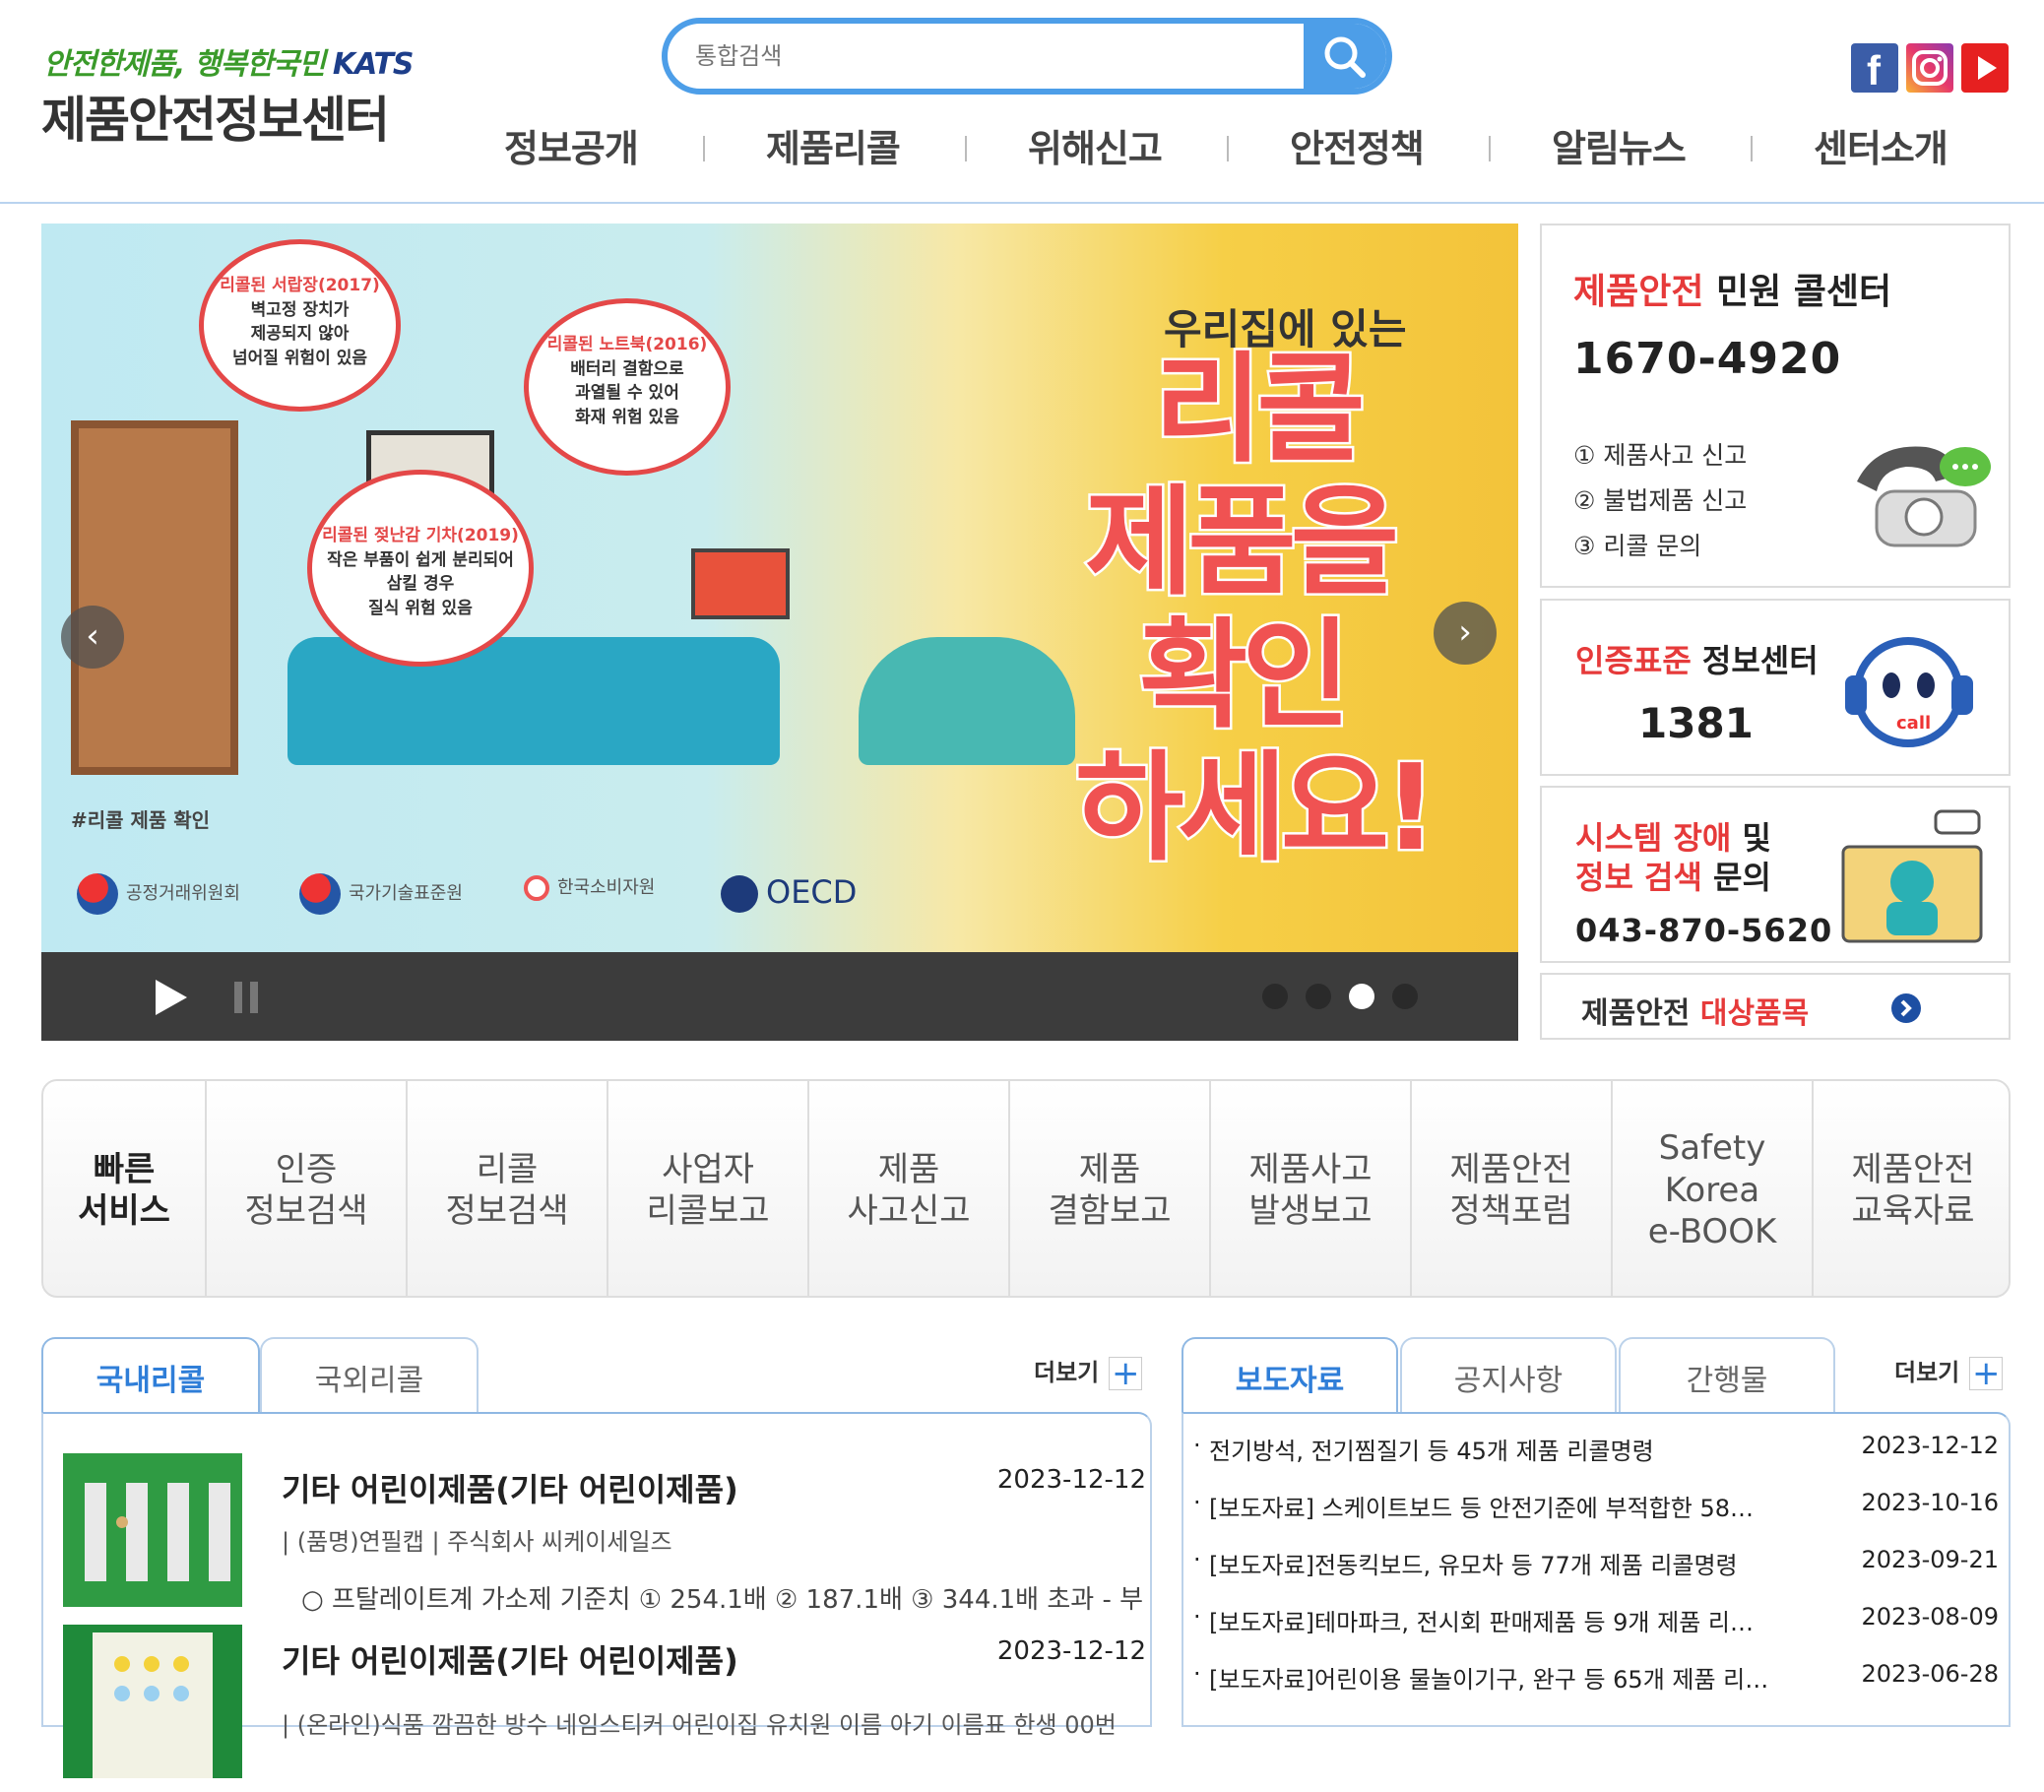  I want to click on site-logo: 제품안전정보센터, so click(215, 116).